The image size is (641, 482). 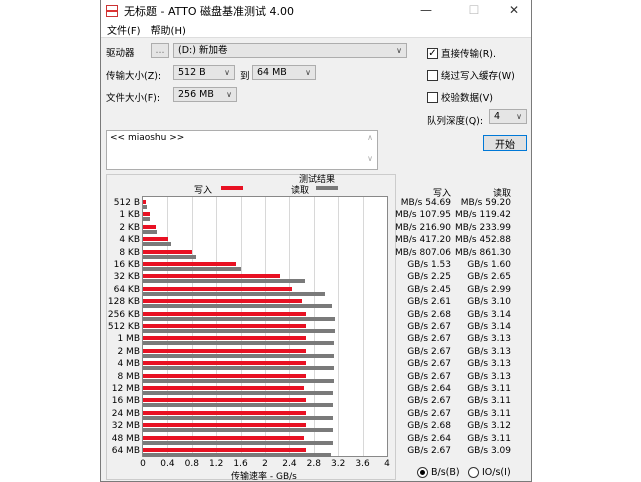 I want to click on y-tick-label: 8 MB, so click(x=128, y=376).